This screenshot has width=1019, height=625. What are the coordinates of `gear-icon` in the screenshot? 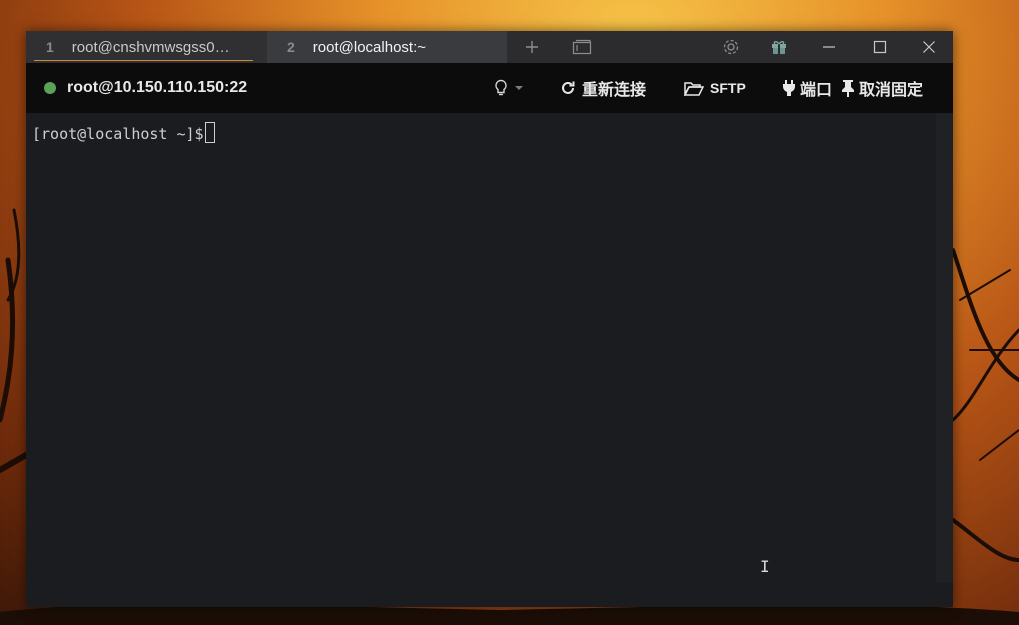 It's located at (731, 47).